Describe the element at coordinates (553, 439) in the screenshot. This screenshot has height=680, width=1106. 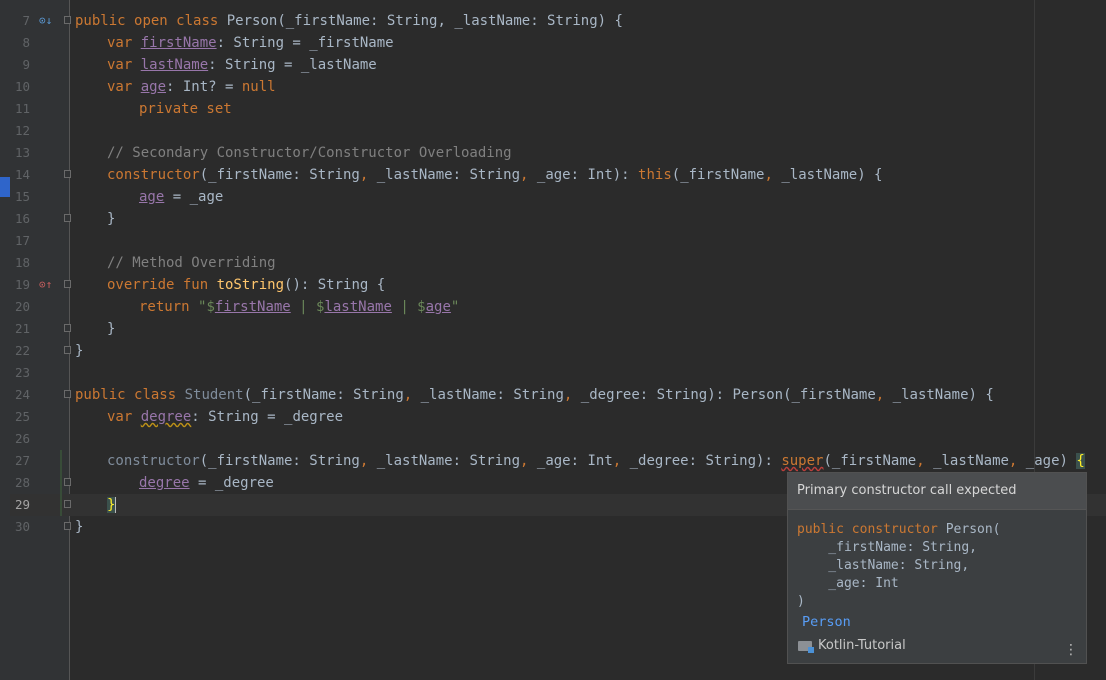
I see `code-line: 26` at that location.